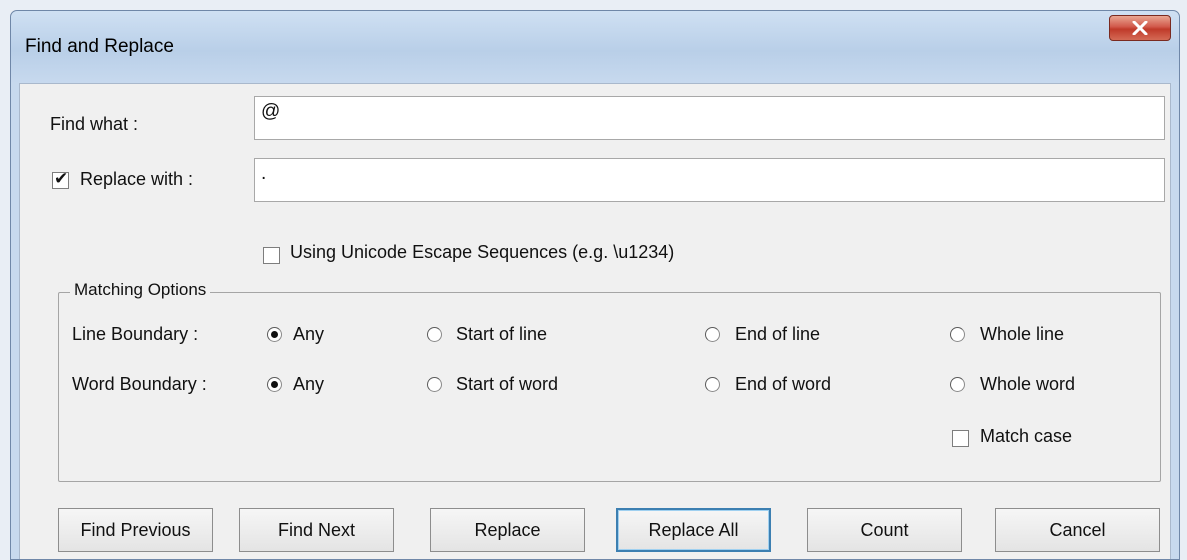 The height and width of the screenshot is (560, 1187). What do you see at coordinates (434, 334) in the screenshot?
I see `line-start-radio` at bounding box center [434, 334].